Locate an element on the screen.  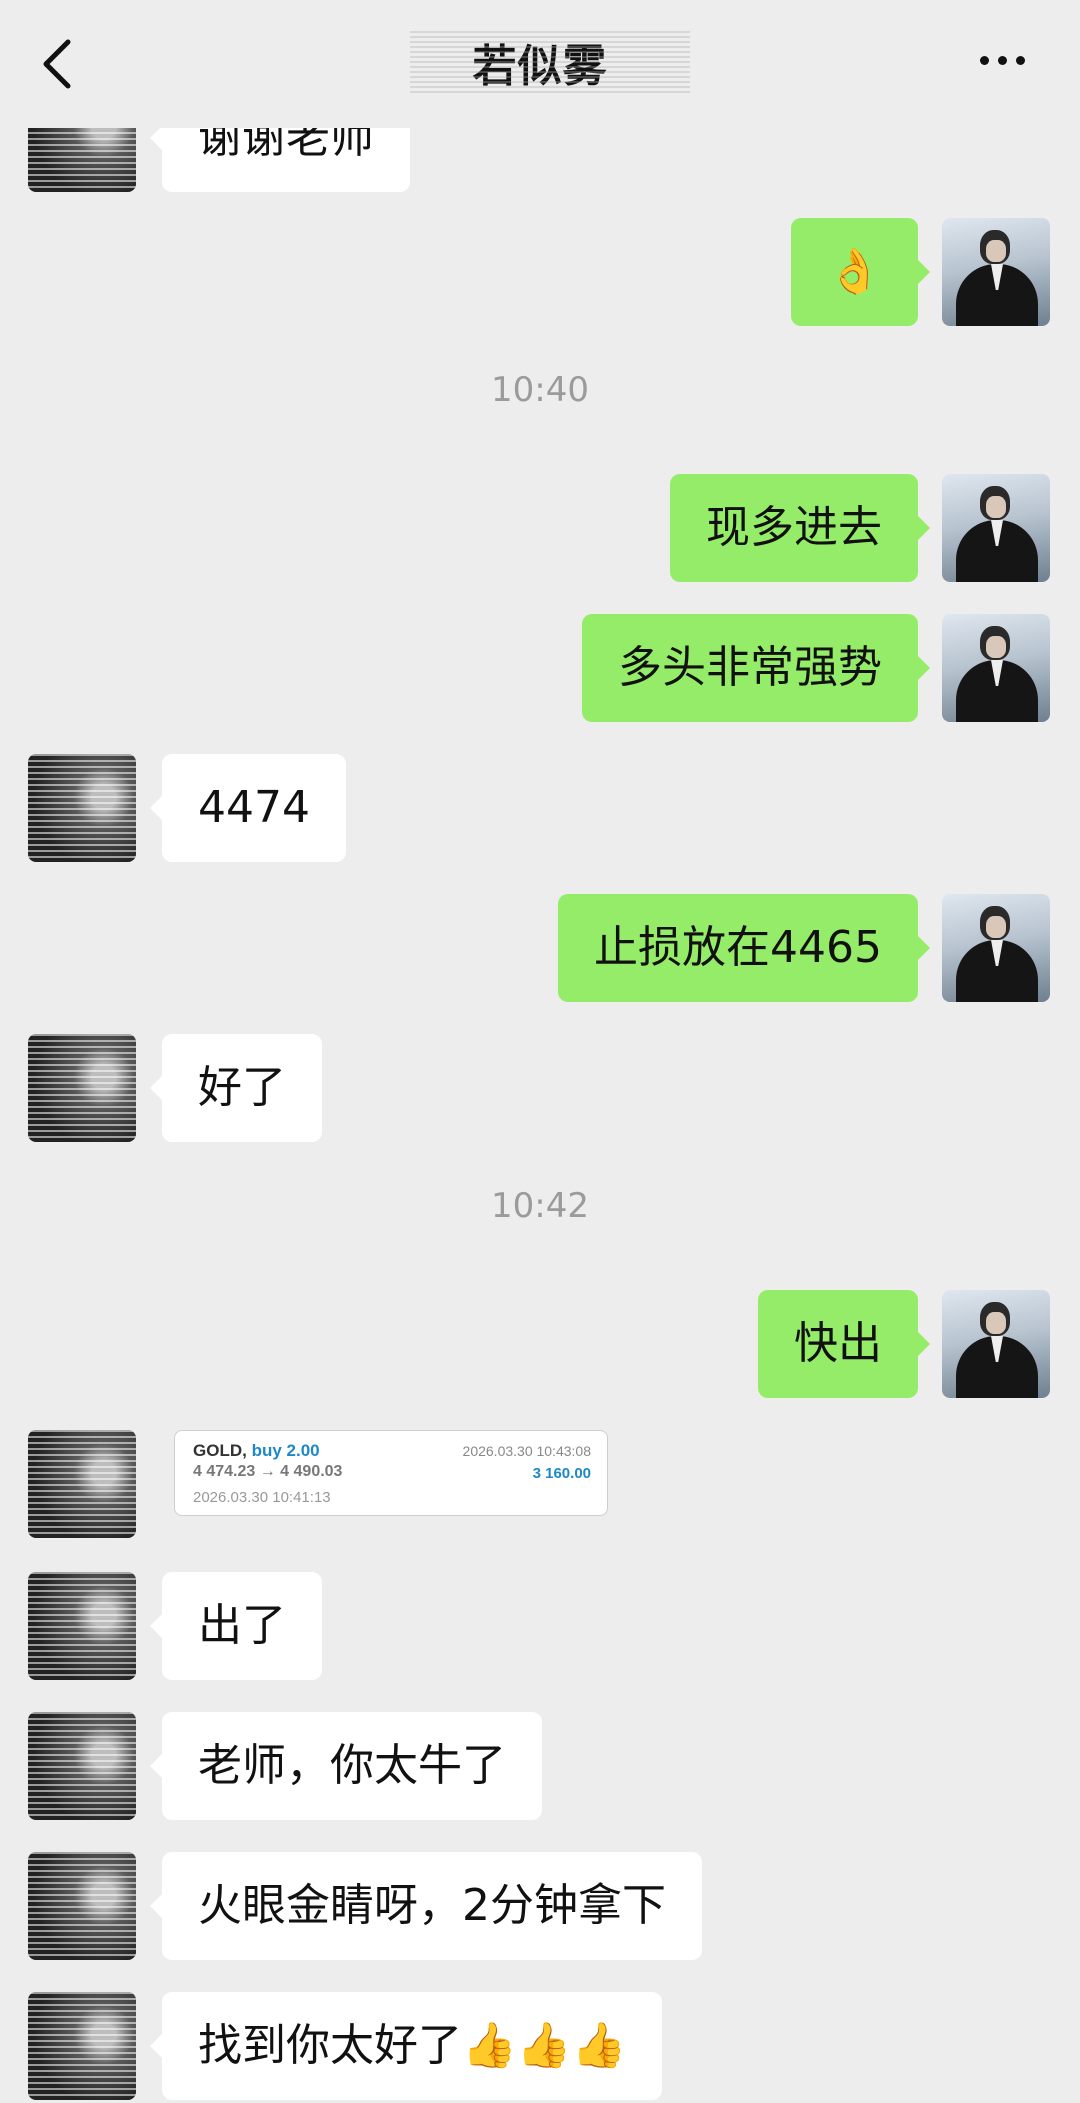
message-row: 止损放在4465 is located at coordinates (540, 948).